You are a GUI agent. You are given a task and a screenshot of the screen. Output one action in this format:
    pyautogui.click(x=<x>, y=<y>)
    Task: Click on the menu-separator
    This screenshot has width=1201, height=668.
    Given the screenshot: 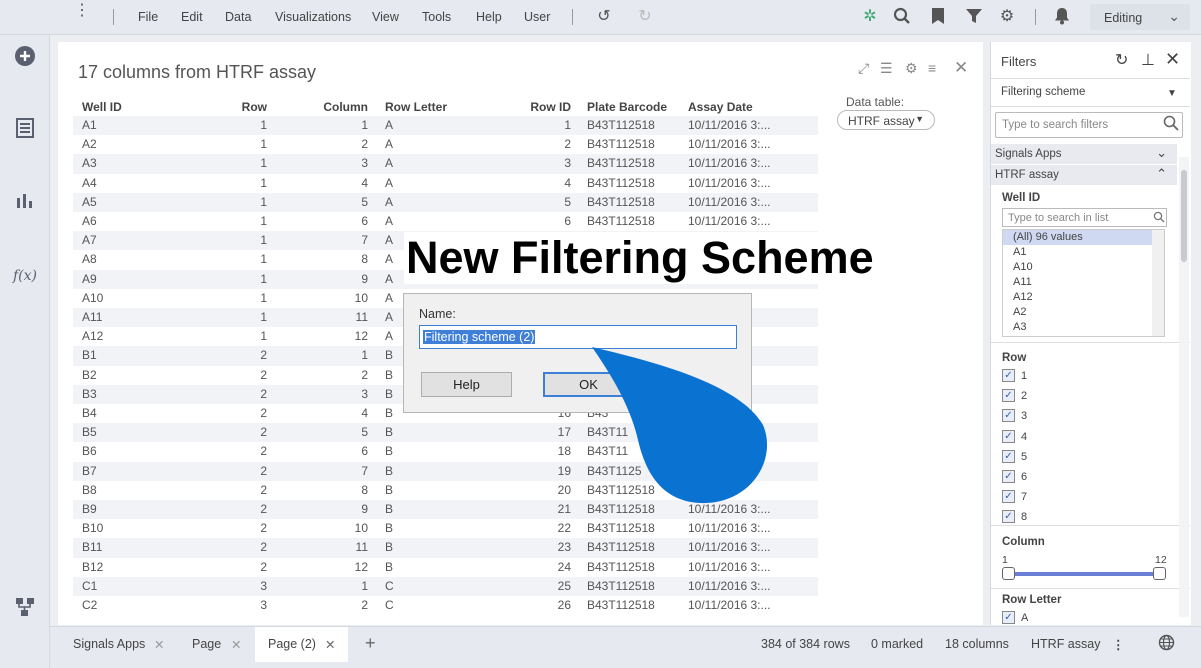 What is the action you would take?
    pyautogui.click(x=1035, y=17)
    